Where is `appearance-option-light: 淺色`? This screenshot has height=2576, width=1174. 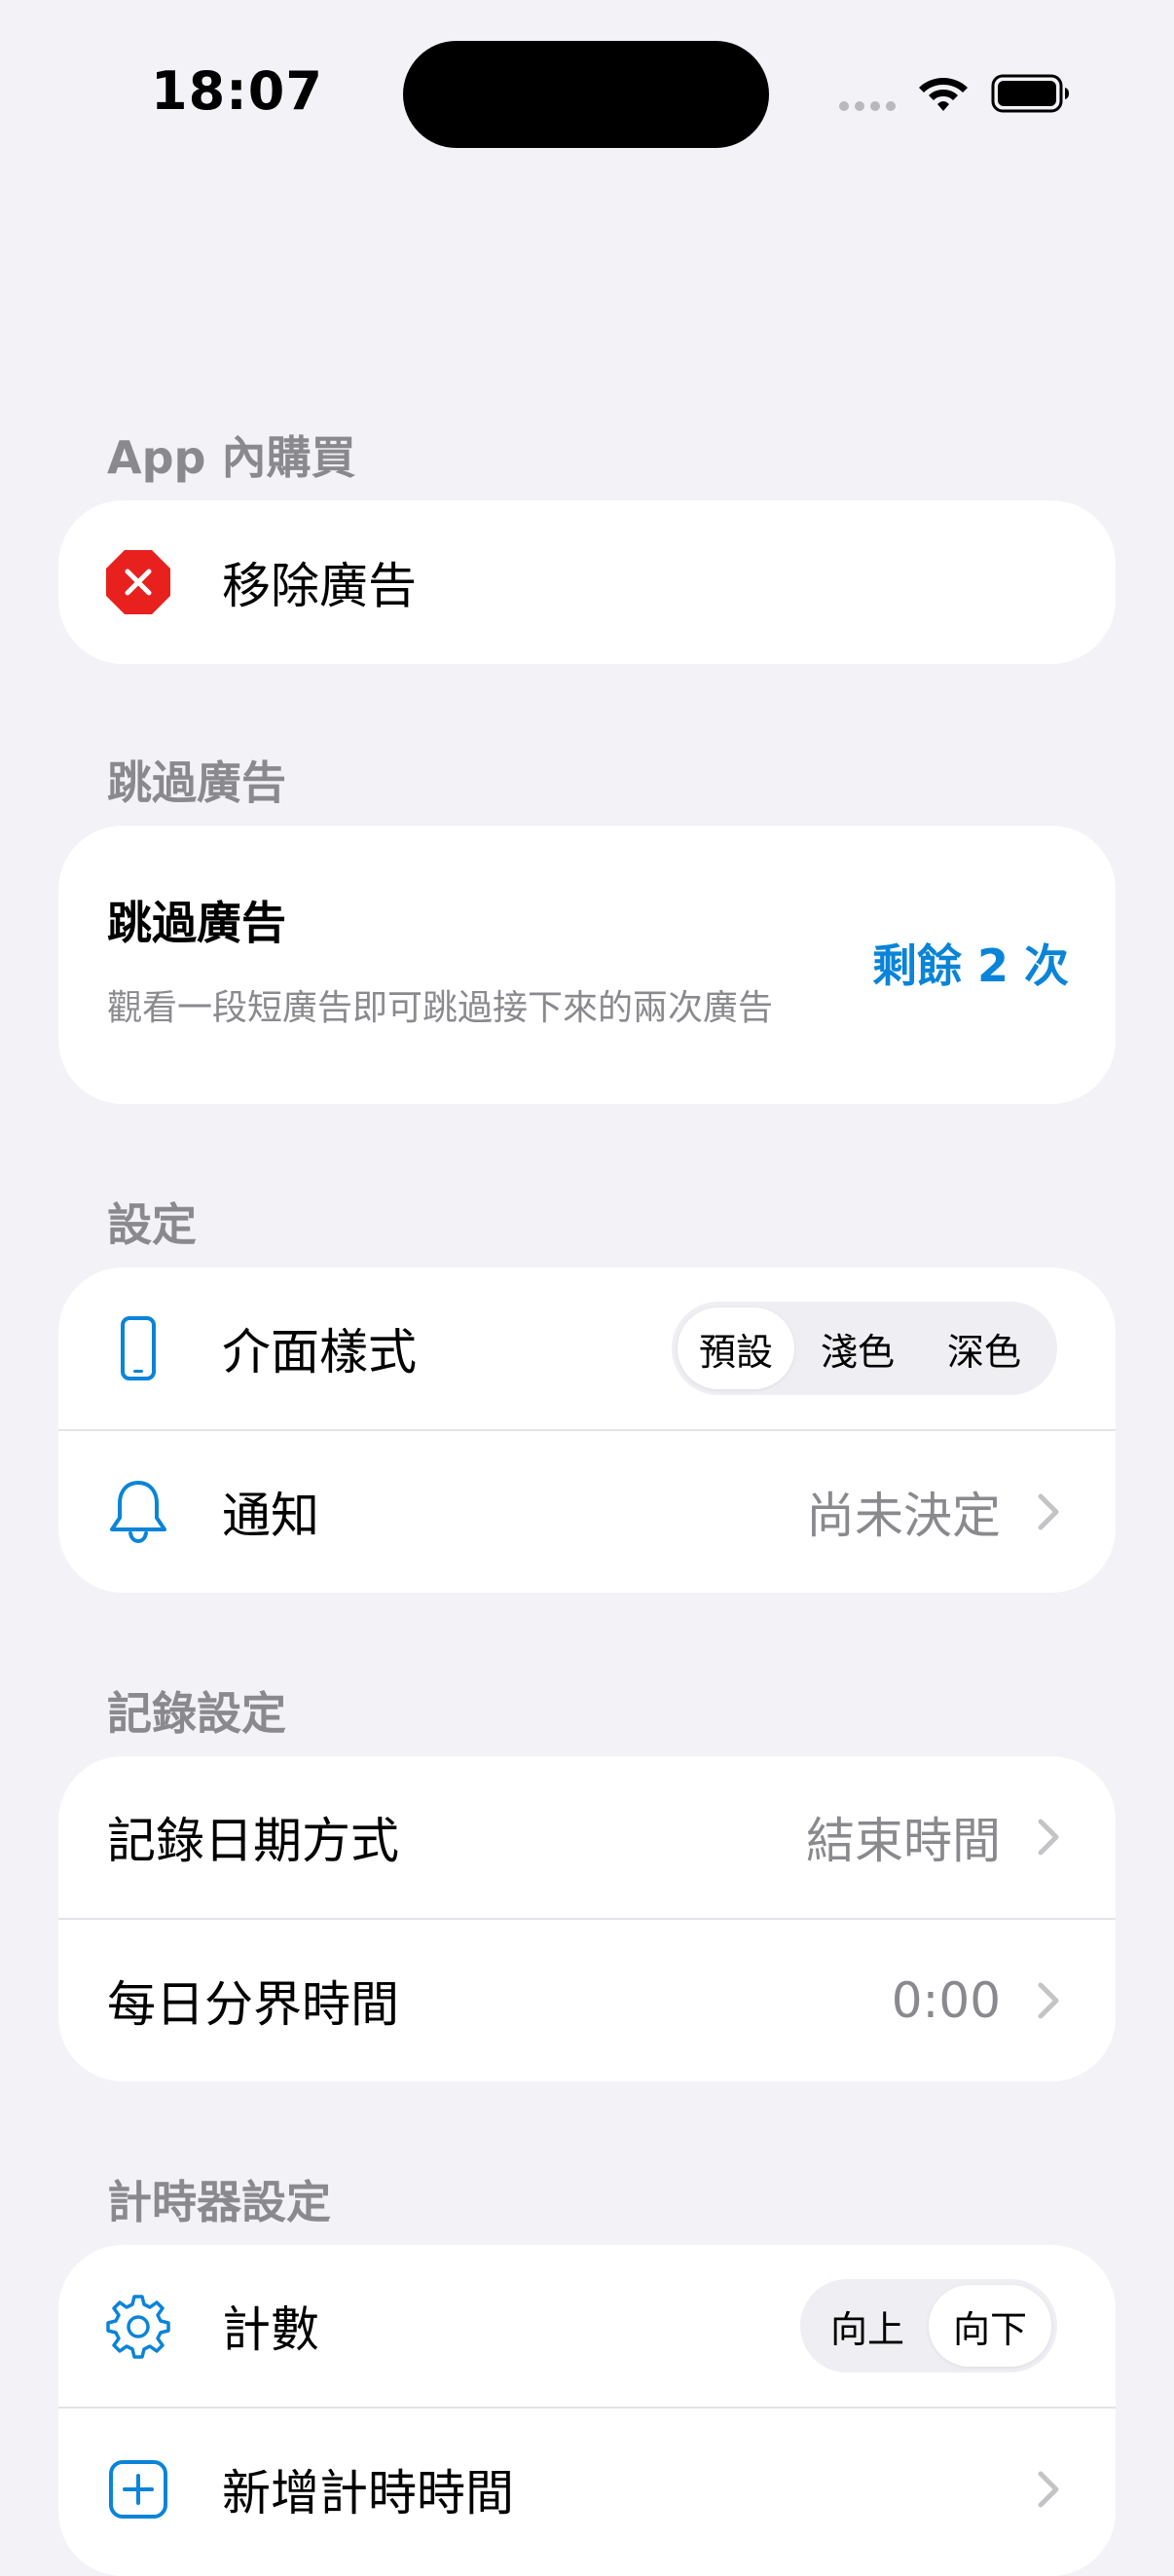
appearance-option-light: 淺色 is located at coordinates (857, 1348).